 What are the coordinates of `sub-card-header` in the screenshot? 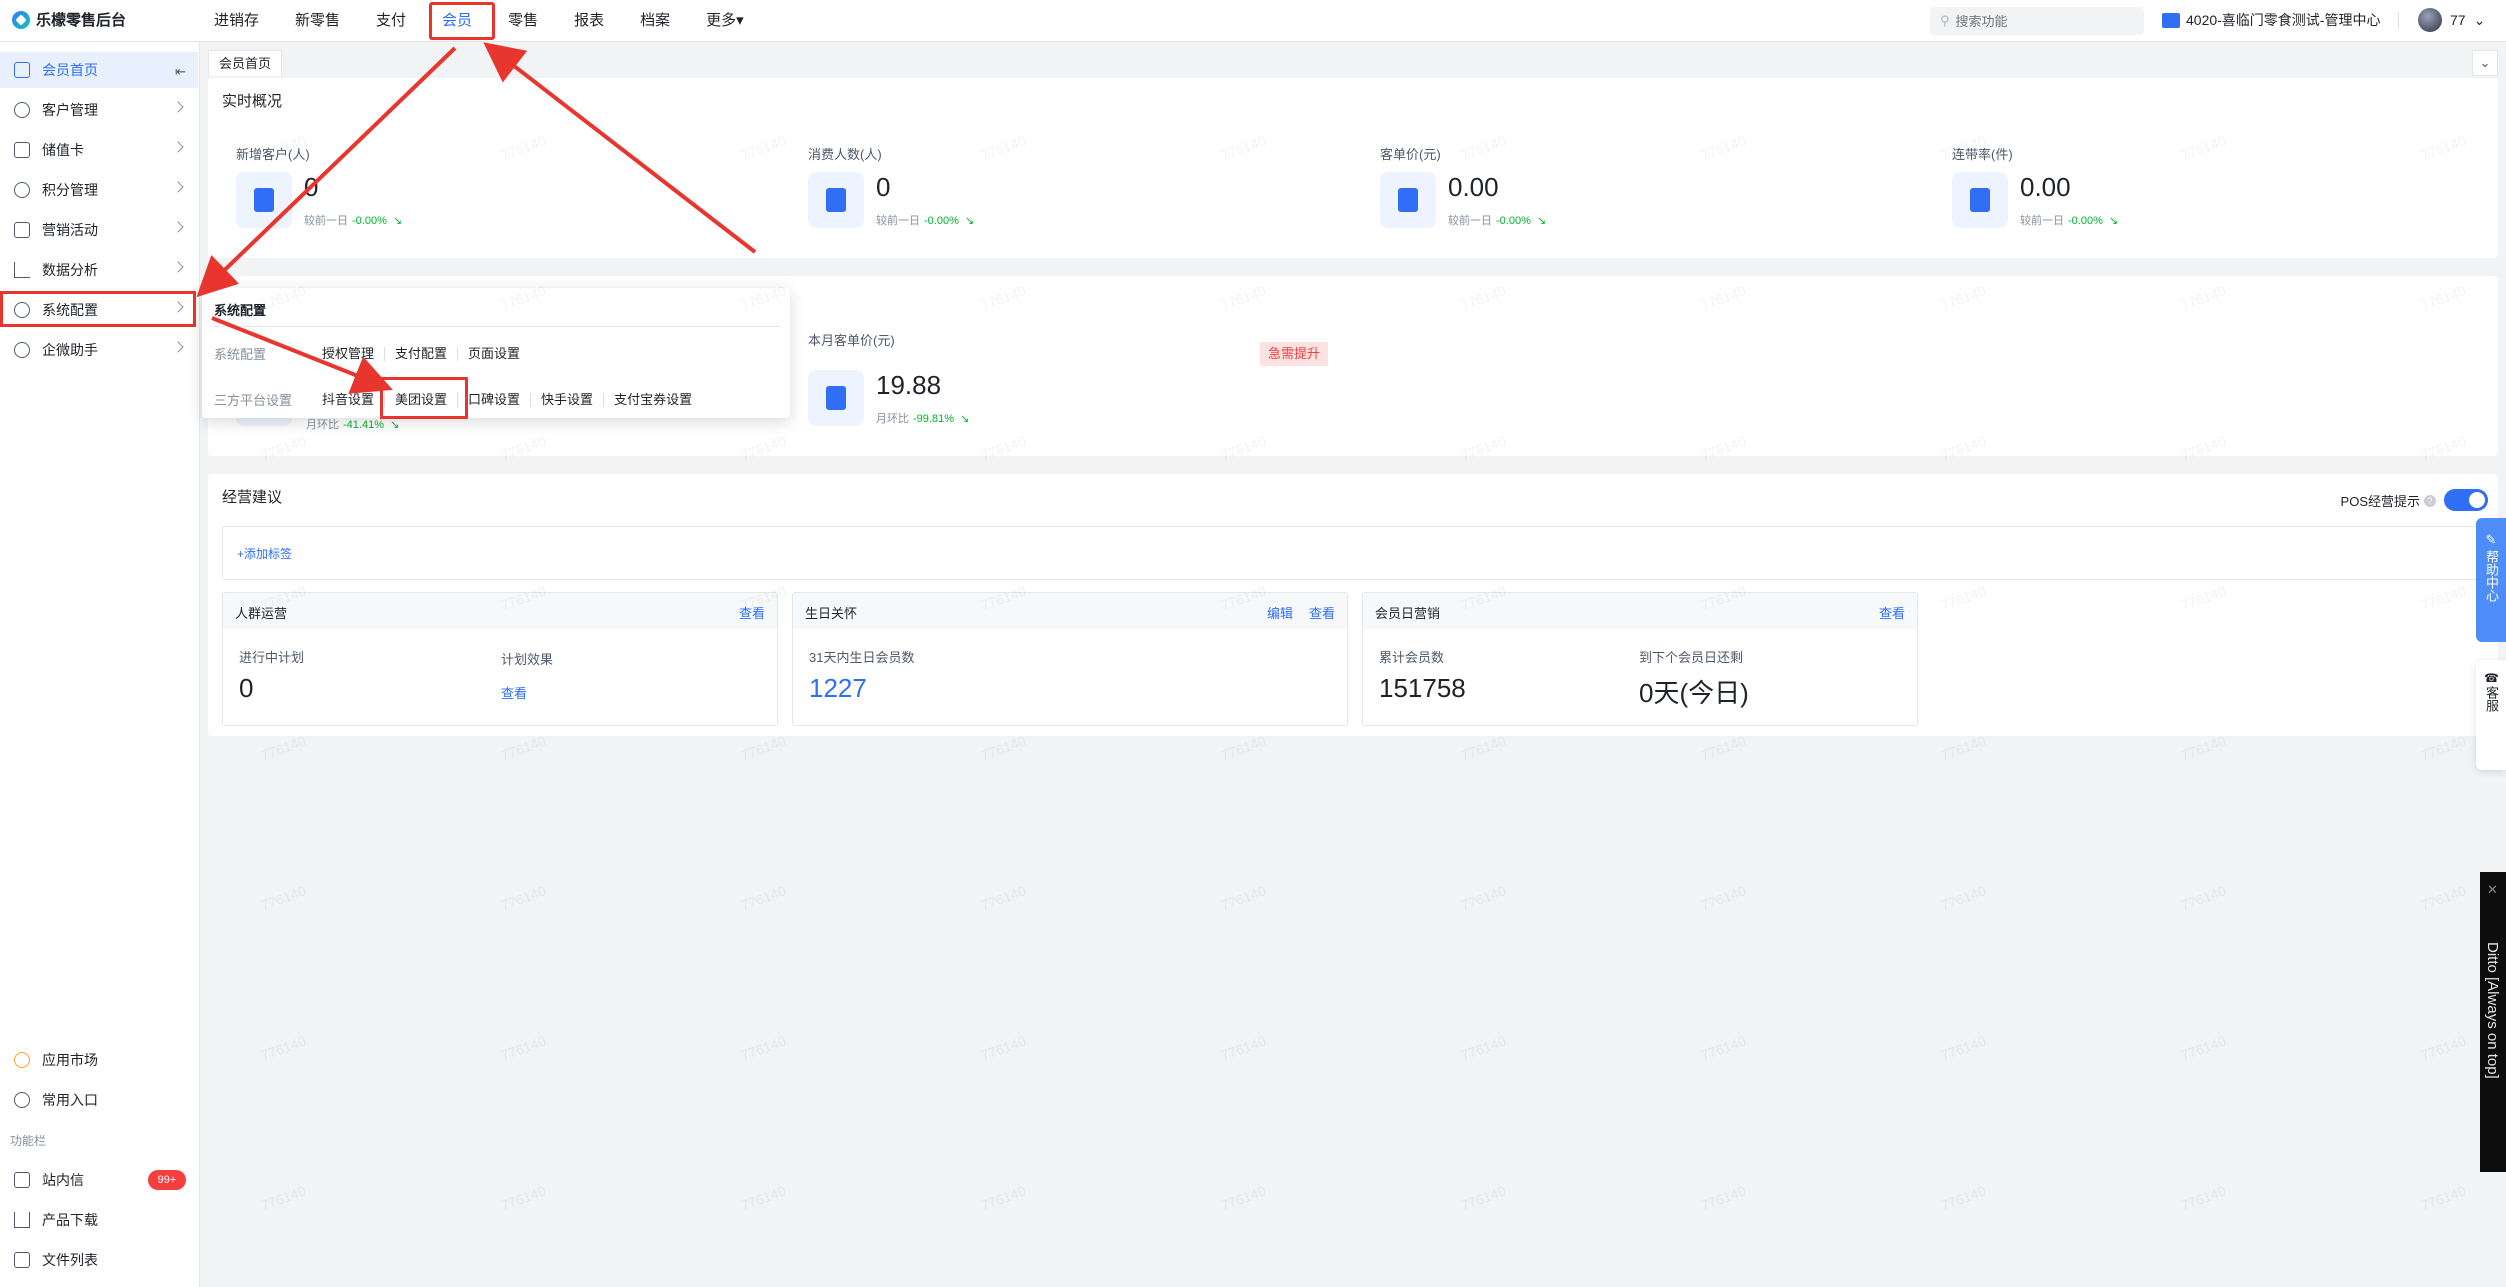 It's located at (1640, 611).